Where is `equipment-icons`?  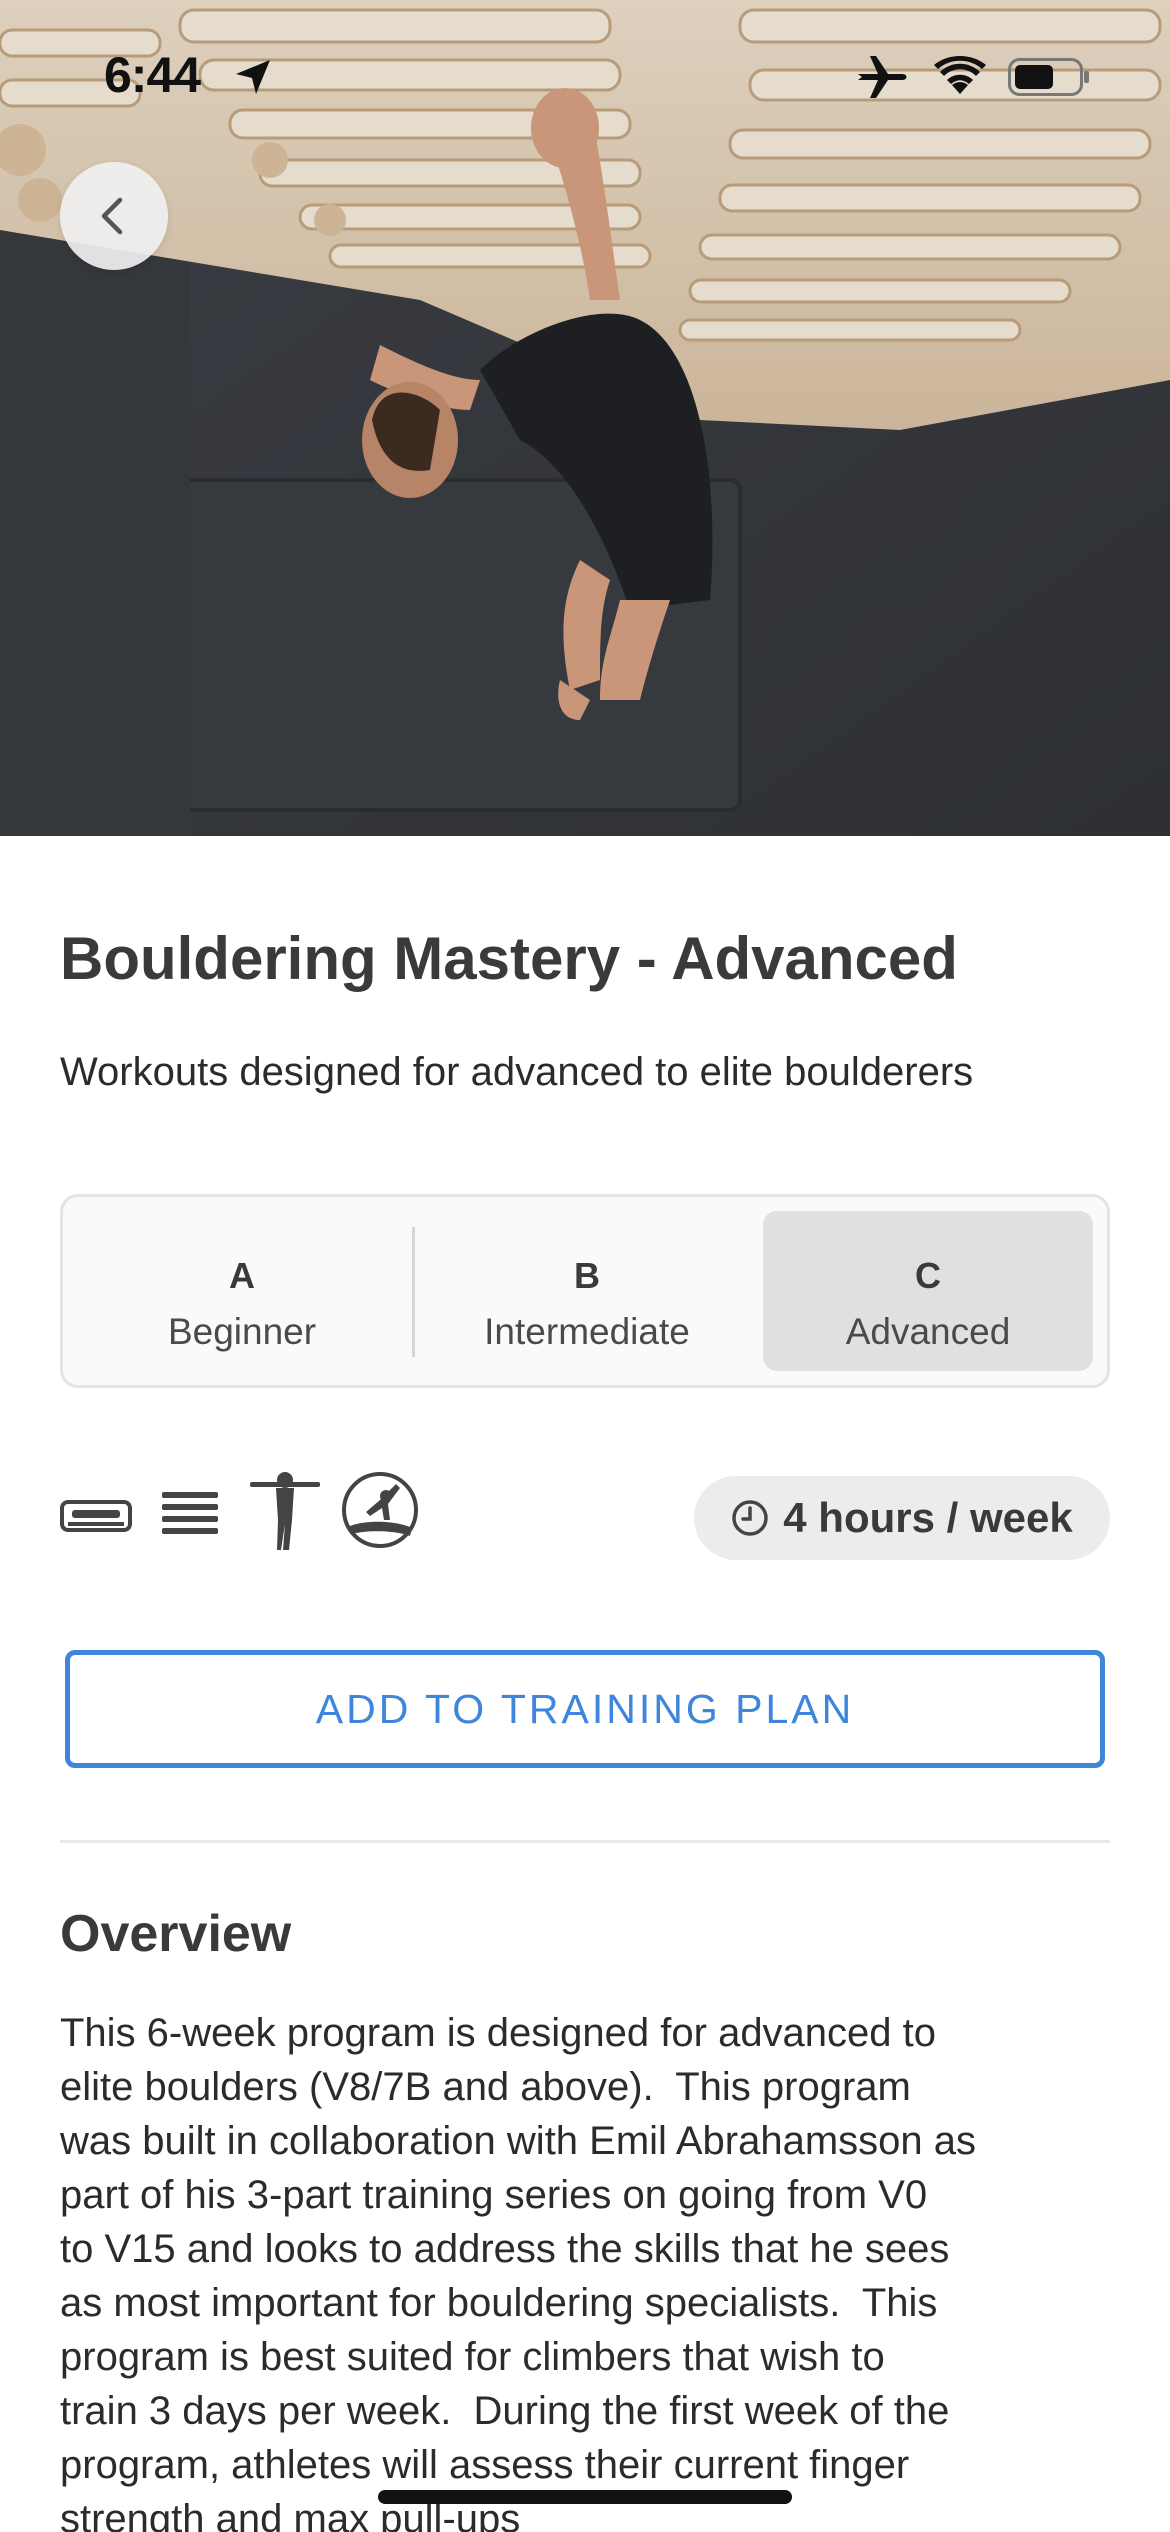
equipment-icons is located at coordinates (260, 1524).